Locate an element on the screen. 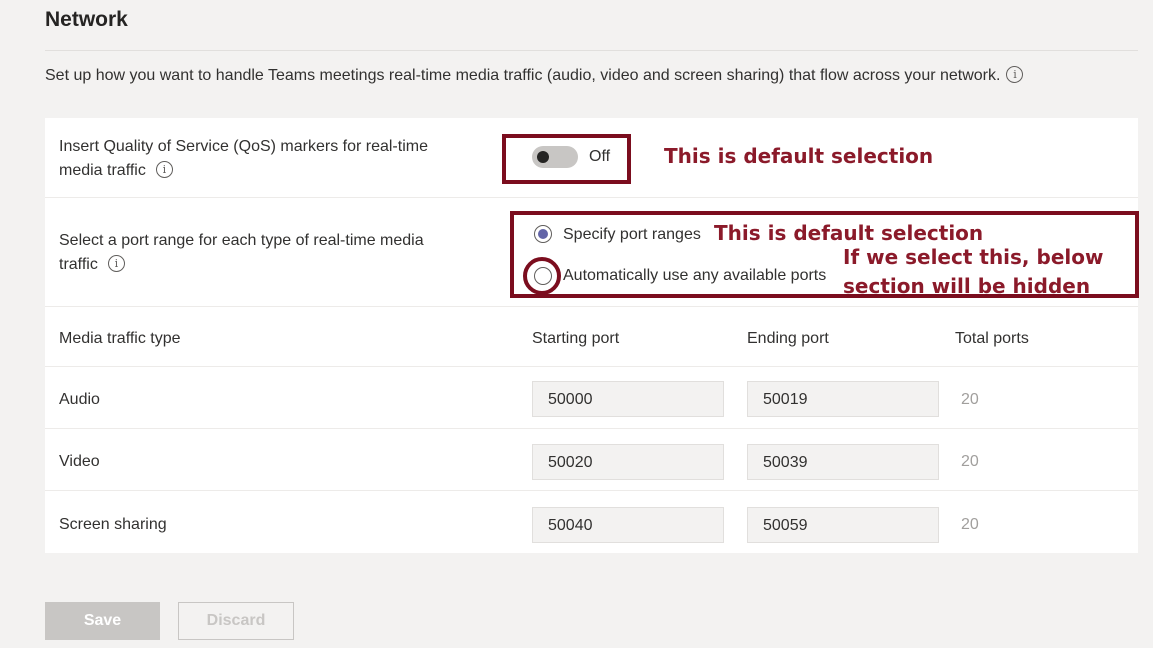 The image size is (1153, 648). column-header-ending-port: Ending port is located at coordinates (788, 338).